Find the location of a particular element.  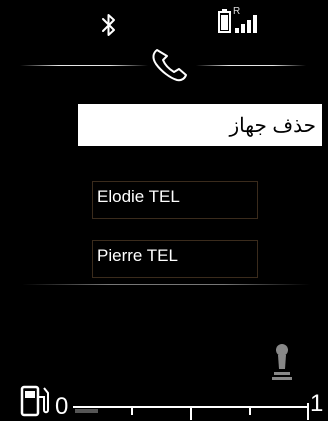

status-bar: R is located at coordinates (164, 20).